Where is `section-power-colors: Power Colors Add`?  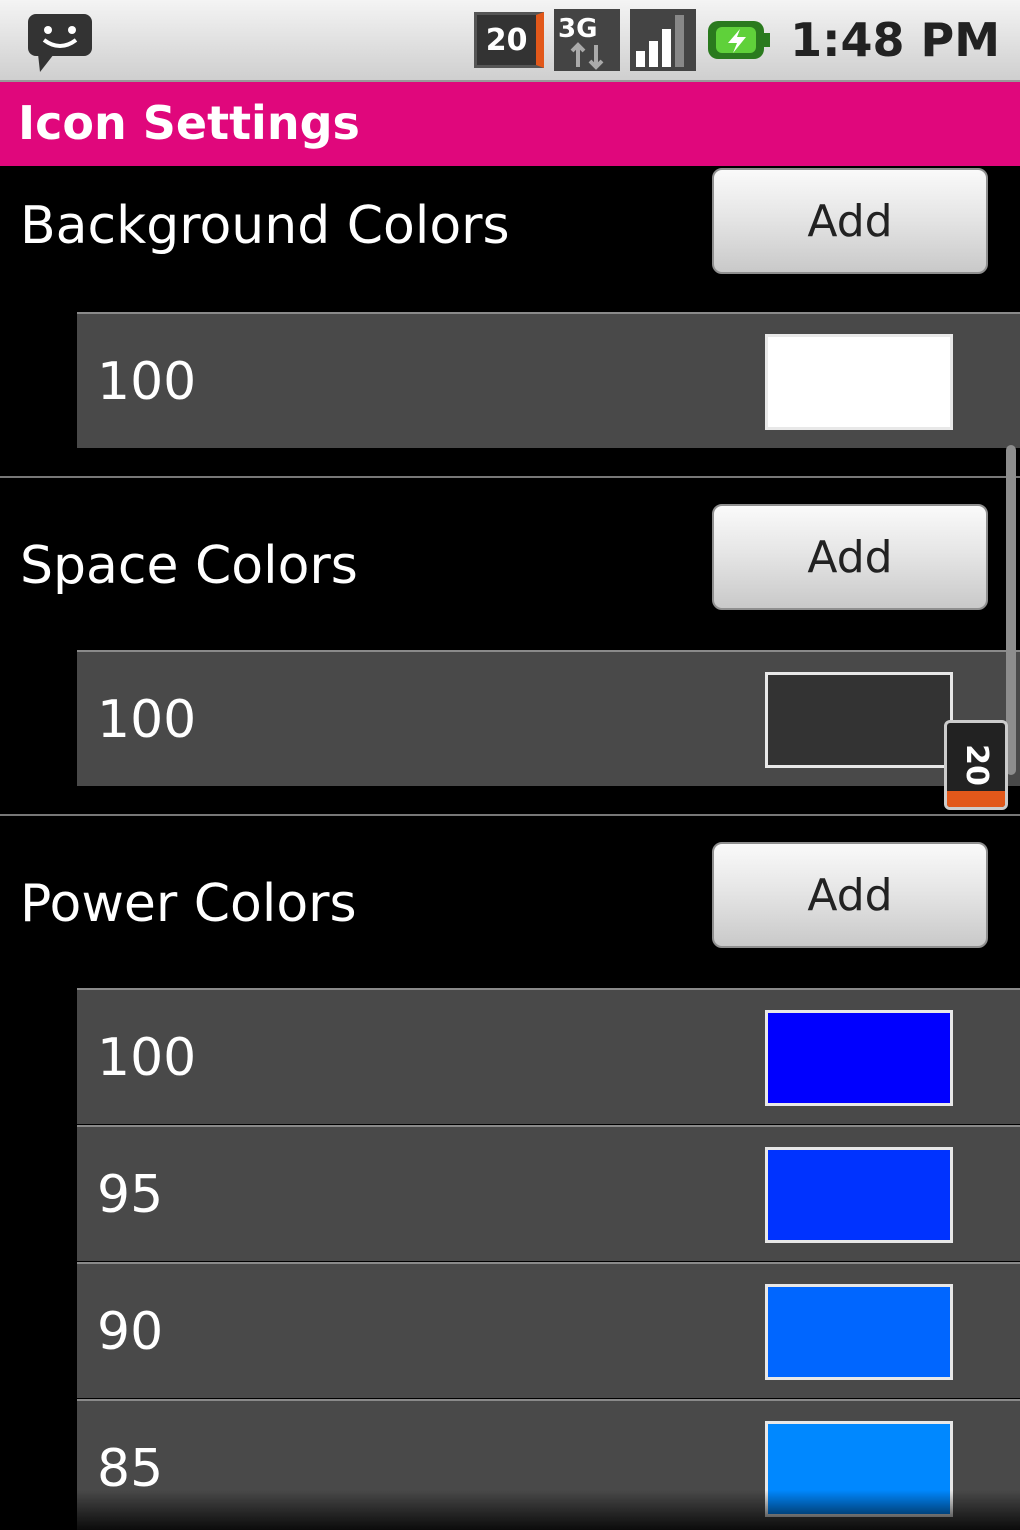
section-power-colors: Power Colors Add is located at coordinates (510, 886).